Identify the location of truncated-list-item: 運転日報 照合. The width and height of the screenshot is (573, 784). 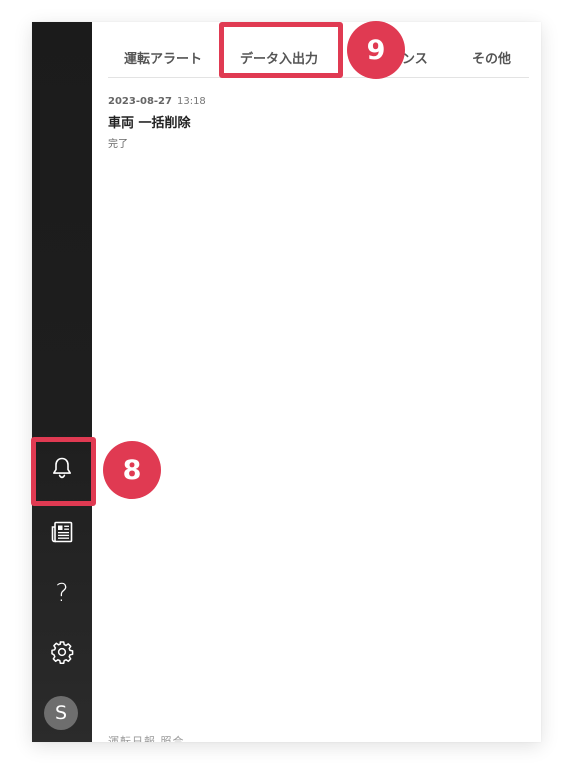
(146, 738).